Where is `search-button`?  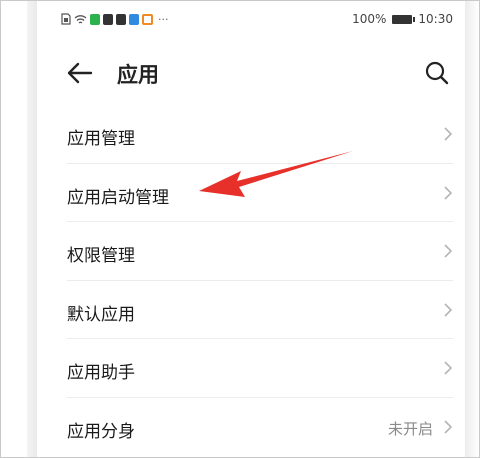
search-button is located at coordinates (437, 73).